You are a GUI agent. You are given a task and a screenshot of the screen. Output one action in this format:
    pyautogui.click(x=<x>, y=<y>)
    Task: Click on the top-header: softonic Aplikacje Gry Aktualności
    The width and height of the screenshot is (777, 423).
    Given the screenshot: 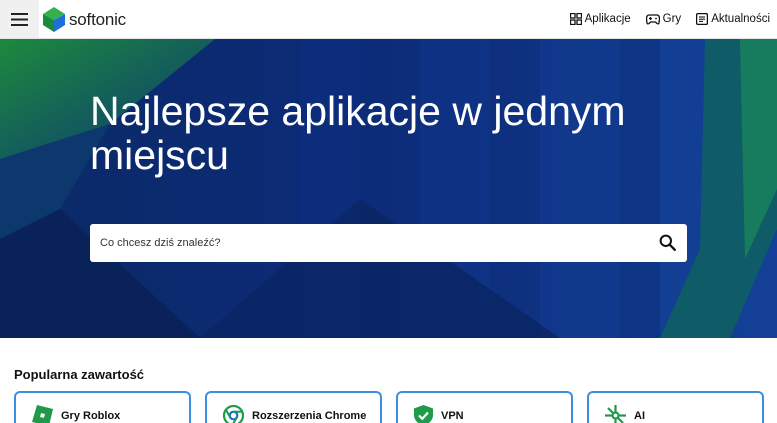 What is the action you would take?
    pyautogui.click(x=388, y=19)
    